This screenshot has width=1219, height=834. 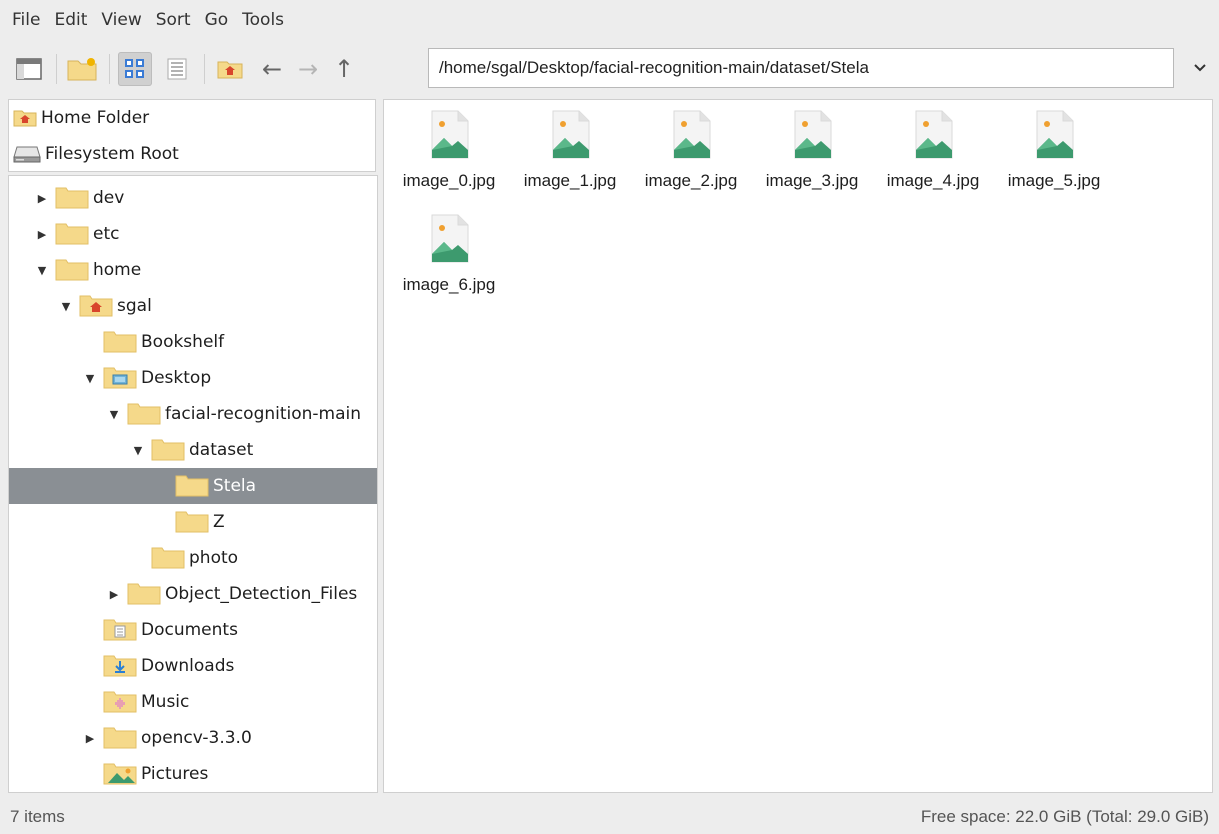 What do you see at coordinates (25, 118) in the screenshot?
I see `home-folder-icon` at bounding box center [25, 118].